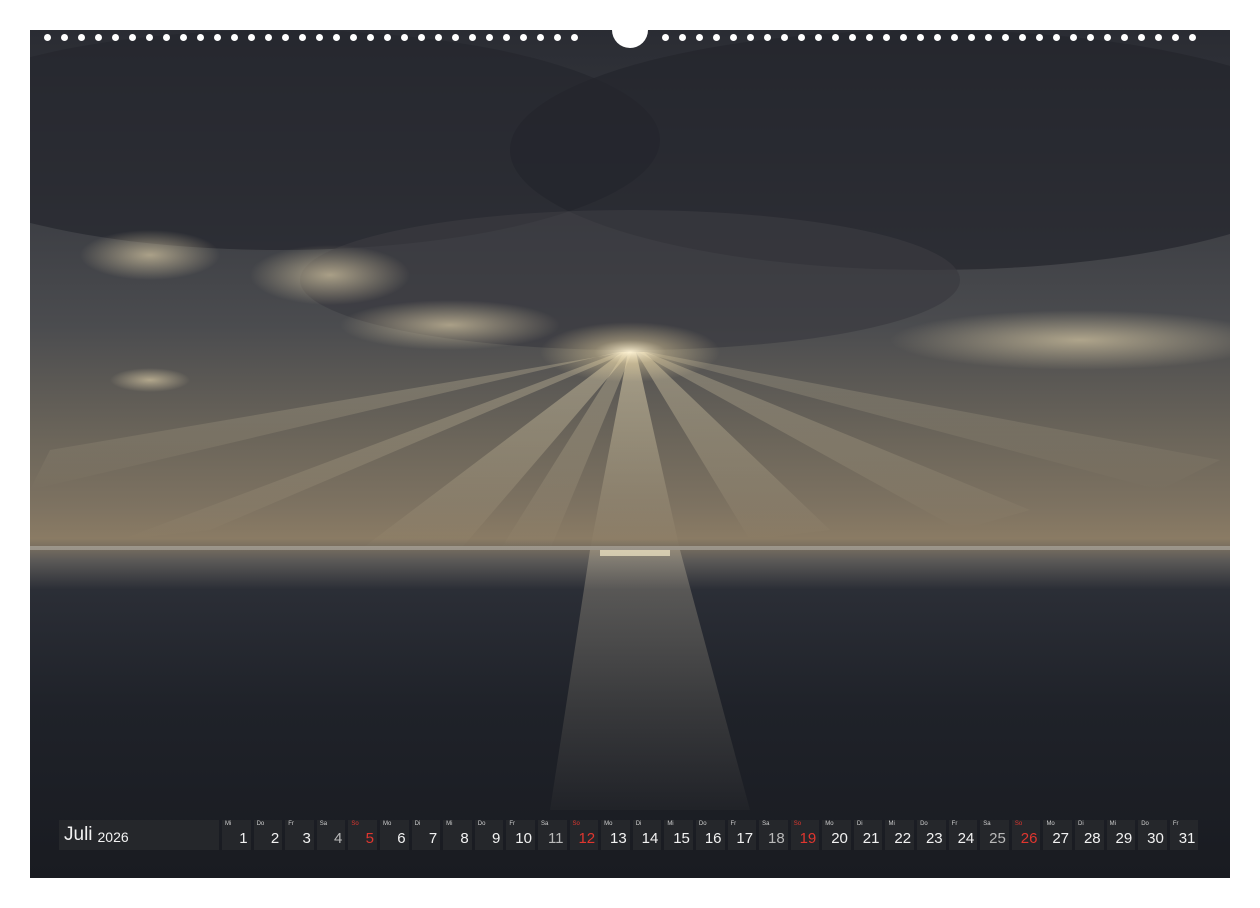 The height and width of the screenshot is (908, 1260). I want to click on day-cell: Di 21, so click(868, 835).